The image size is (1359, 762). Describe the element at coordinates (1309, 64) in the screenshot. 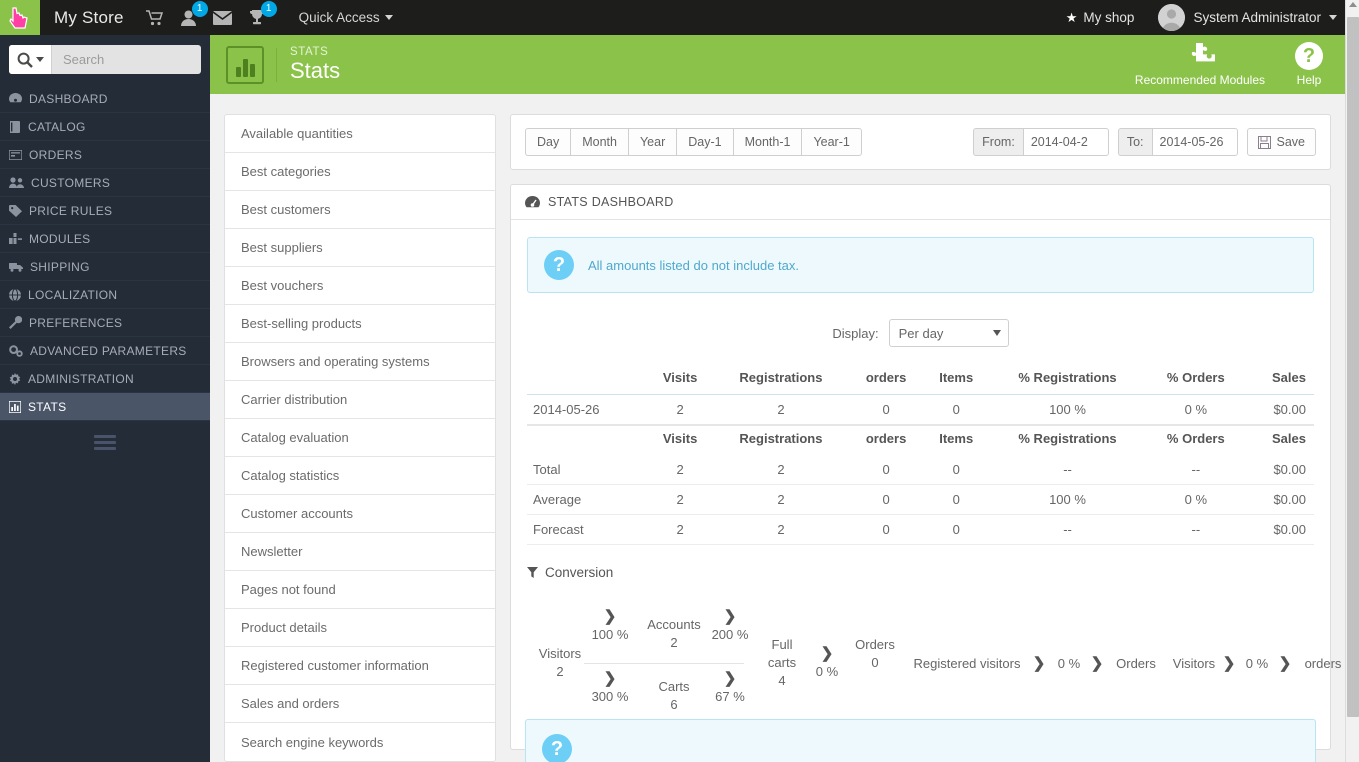

I see `help-button: ? Help` at that location.